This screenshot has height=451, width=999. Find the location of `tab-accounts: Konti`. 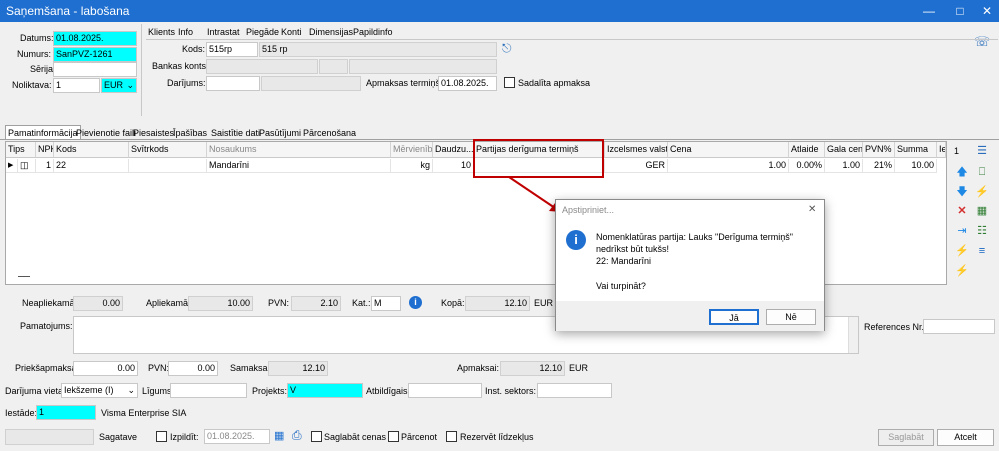

tab-accounts: Konti is located at coordinates (291, 32).